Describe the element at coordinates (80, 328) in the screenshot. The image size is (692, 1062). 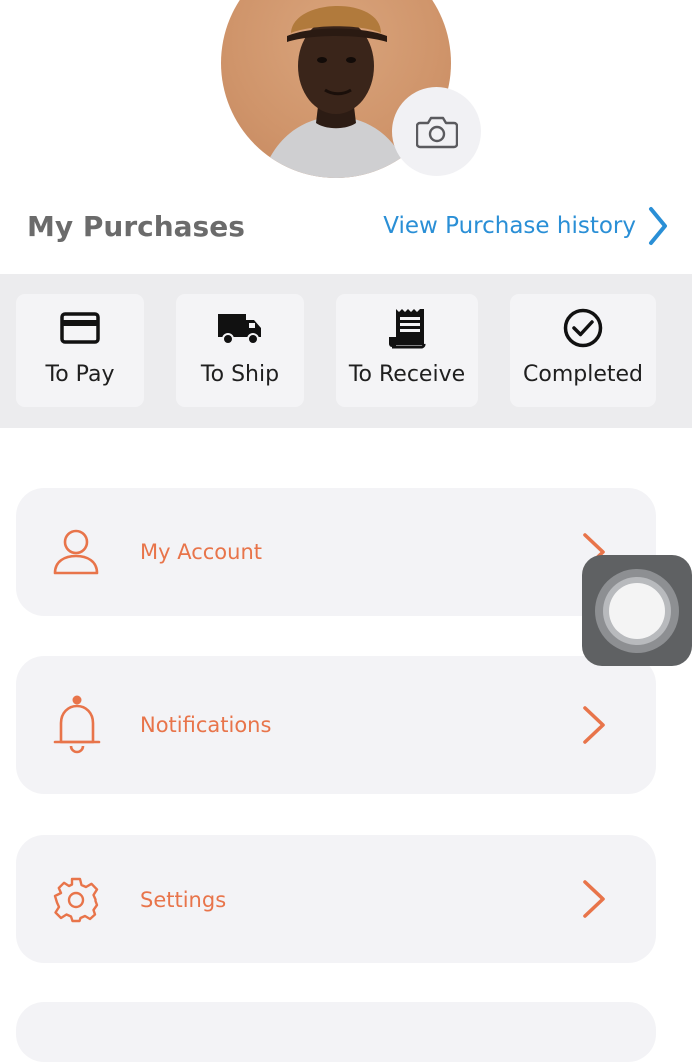
I see `credit-card-icon` at that location.